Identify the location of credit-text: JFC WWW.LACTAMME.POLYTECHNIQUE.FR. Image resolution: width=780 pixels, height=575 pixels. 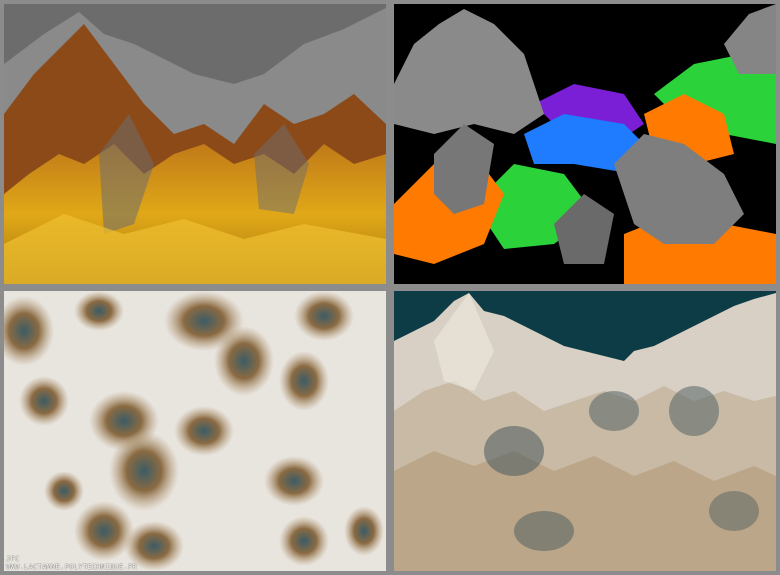
(71, 563).